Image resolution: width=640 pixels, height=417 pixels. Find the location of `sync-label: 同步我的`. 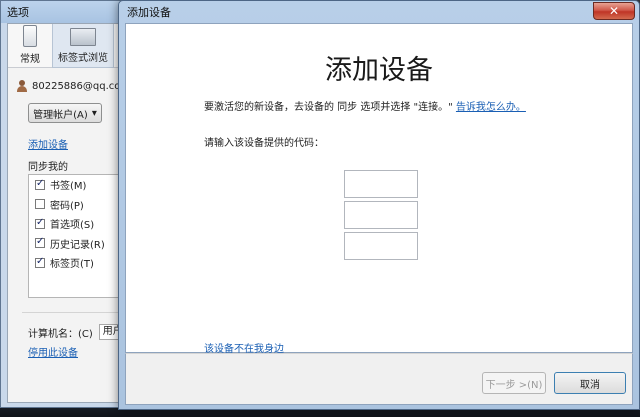

sync-label: 同步我的 is located at coordinates (48, 167).